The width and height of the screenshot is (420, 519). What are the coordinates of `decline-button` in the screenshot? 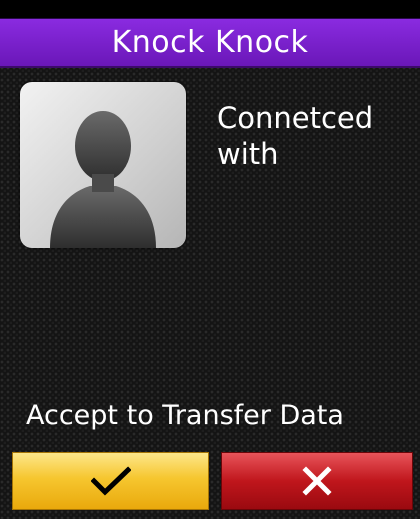 It's located at (317, 481).